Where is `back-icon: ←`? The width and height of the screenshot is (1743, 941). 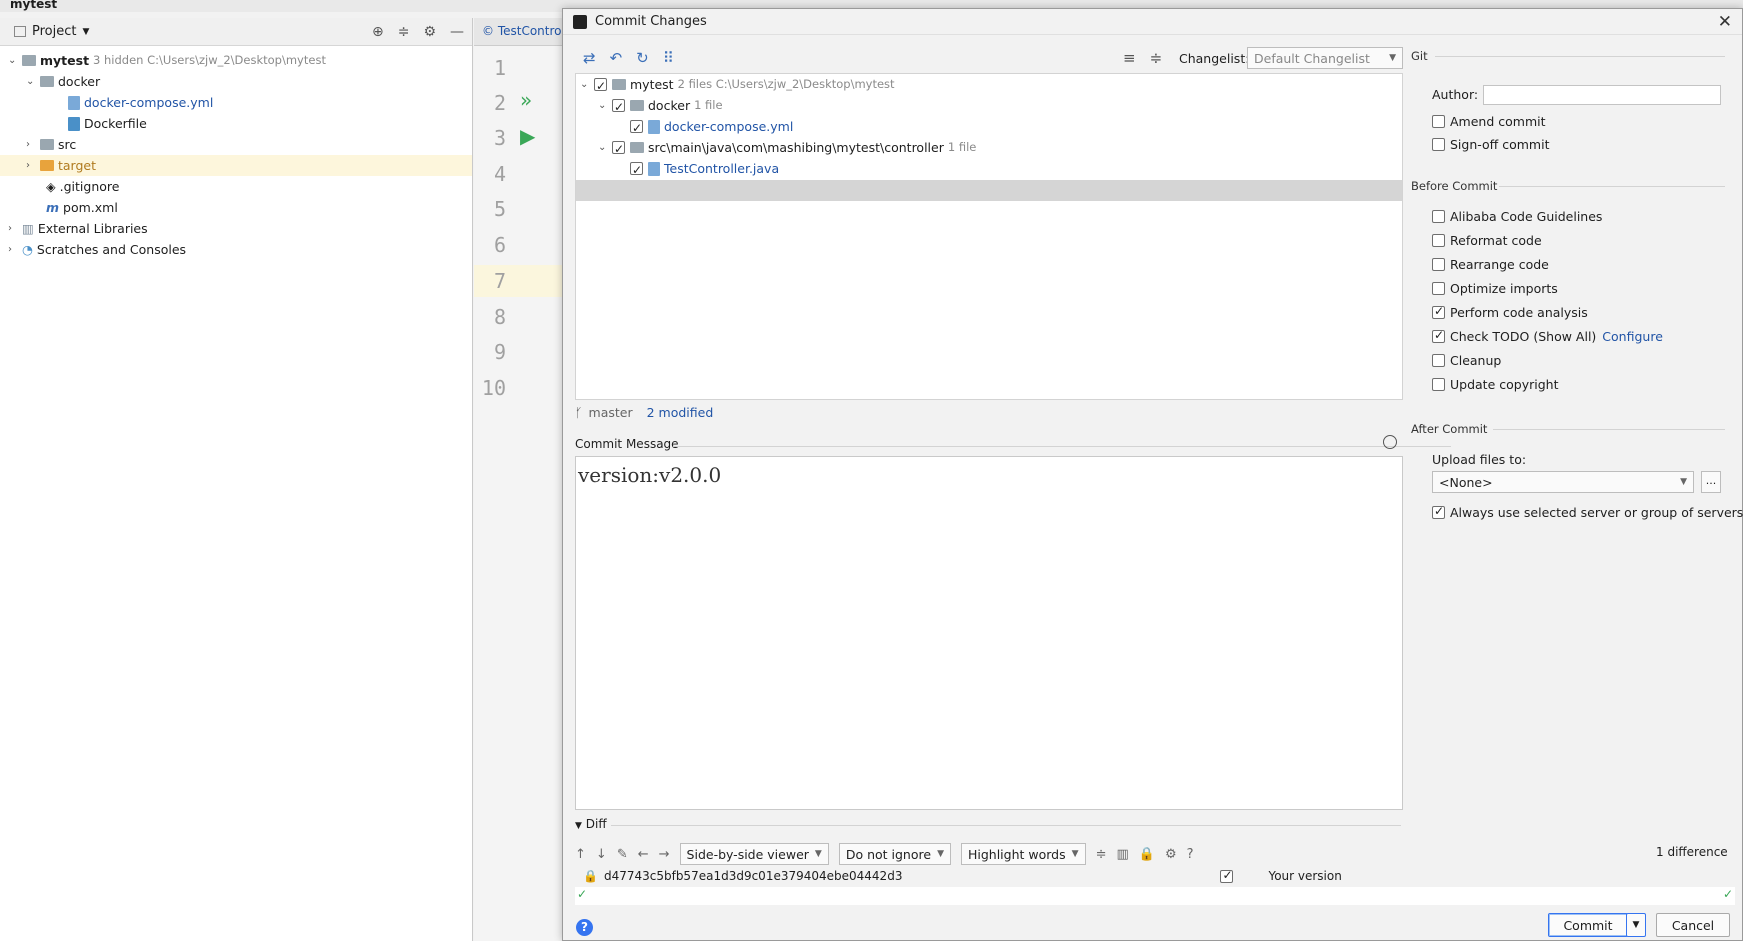 back-icon: ← is located at coordinates (643, 854).